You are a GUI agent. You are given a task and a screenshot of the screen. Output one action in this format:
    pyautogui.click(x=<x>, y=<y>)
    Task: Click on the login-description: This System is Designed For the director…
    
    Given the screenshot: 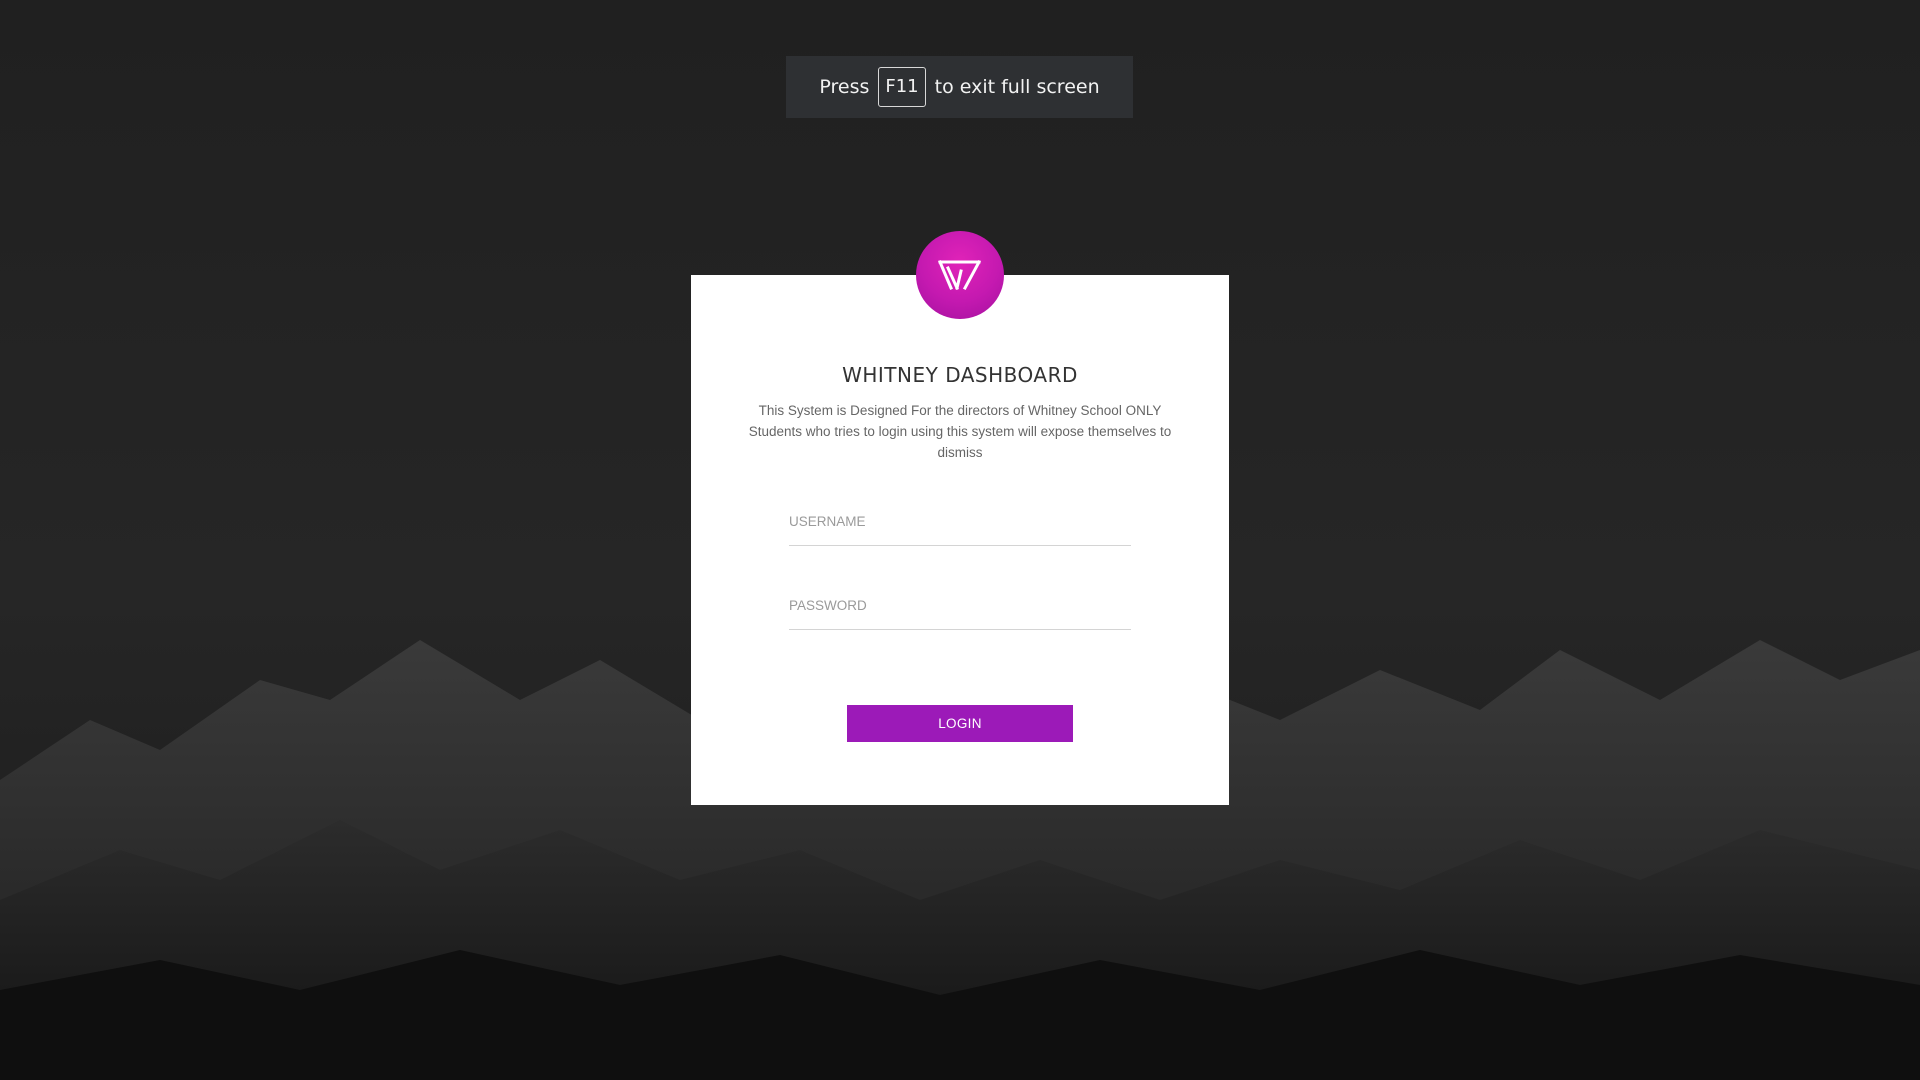 What is the action you would take?
    pyautogui.click(x=960, y=431)
    